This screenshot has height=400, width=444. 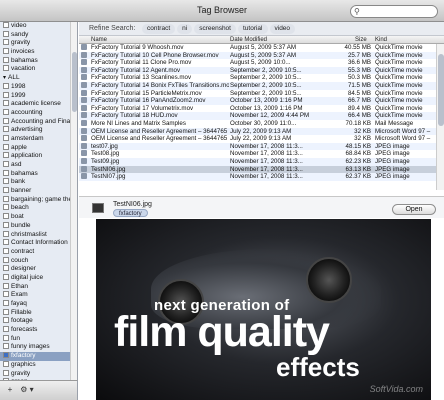 What do you see at coordinates (38, 295) in the screenshot?
I see `sidebar-tag-item: Exam` at bounding box center [38, 295].